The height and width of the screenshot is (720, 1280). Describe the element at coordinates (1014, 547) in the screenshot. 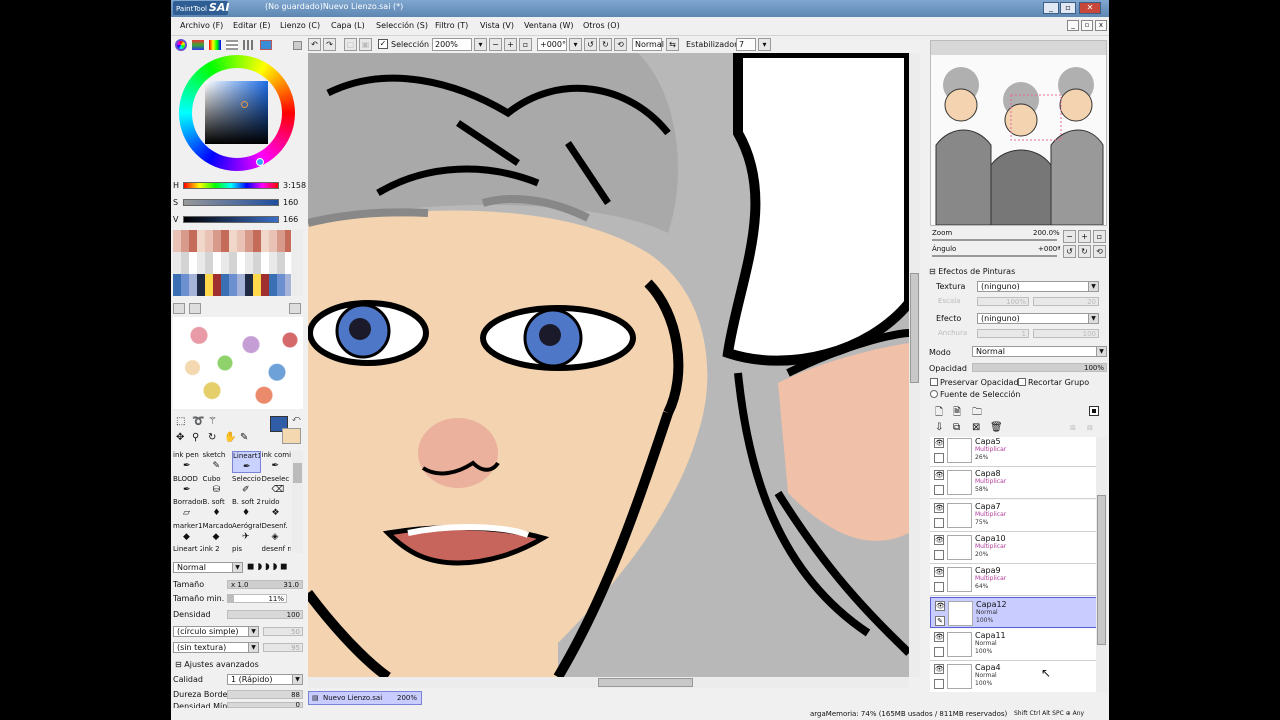

I see `layer-row: 👁 Capa10 Multiplicar 20%` at that location.